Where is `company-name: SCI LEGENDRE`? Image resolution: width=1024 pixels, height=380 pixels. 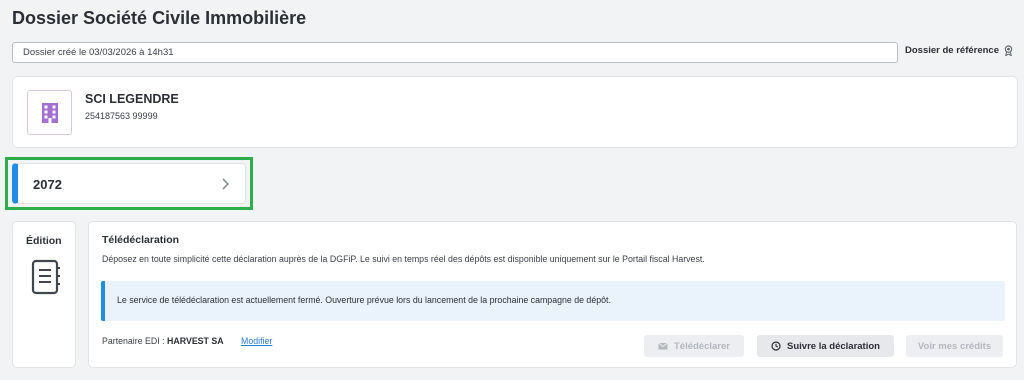 company-name: SCI LEGENDRE is located at coordinates (132, 99).